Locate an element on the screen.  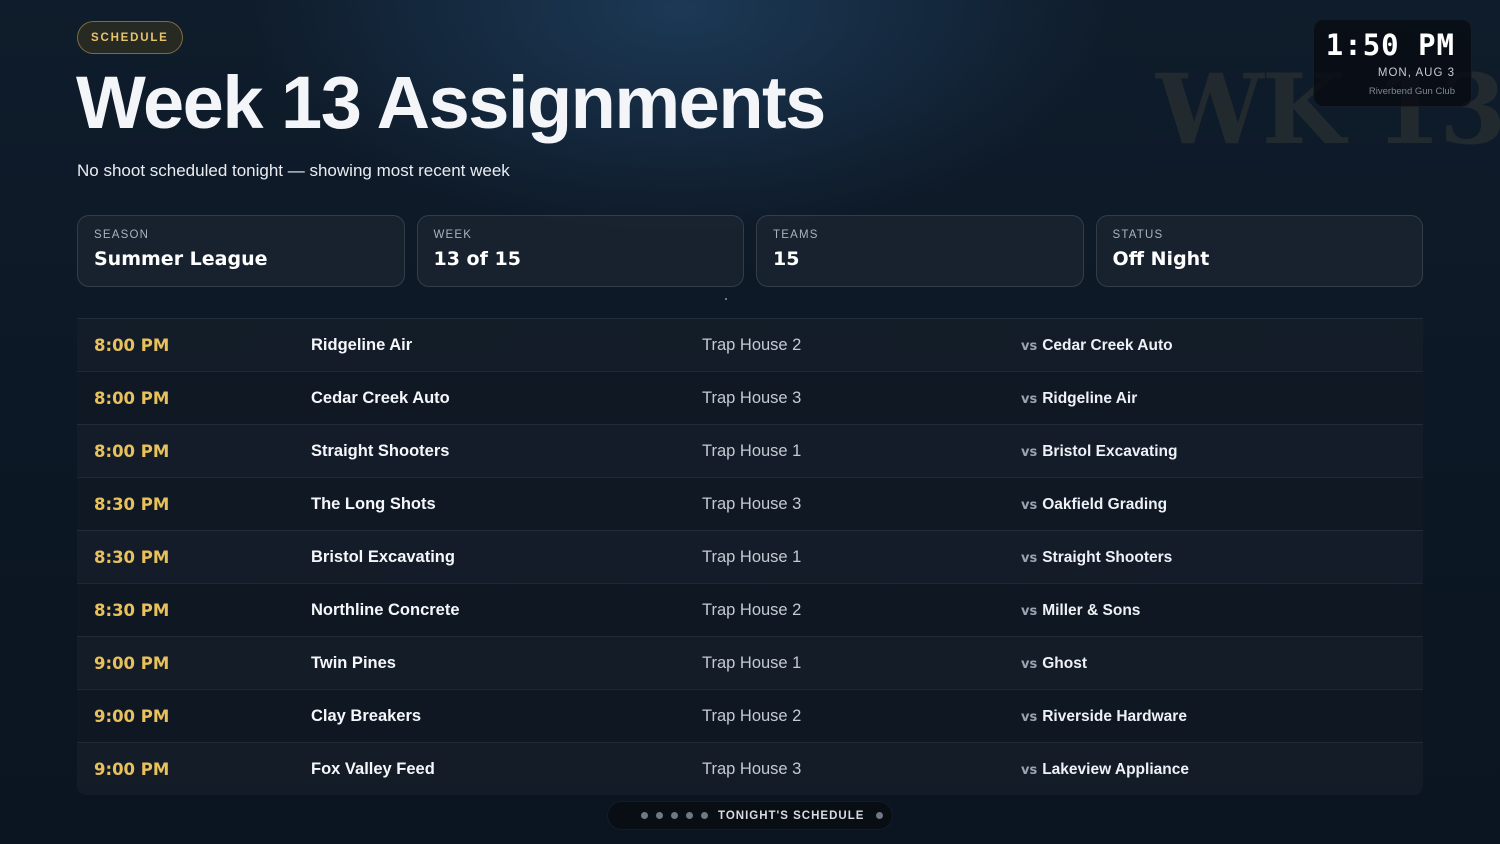
team-name: The Long Shots is located at coordinates (373, 504).